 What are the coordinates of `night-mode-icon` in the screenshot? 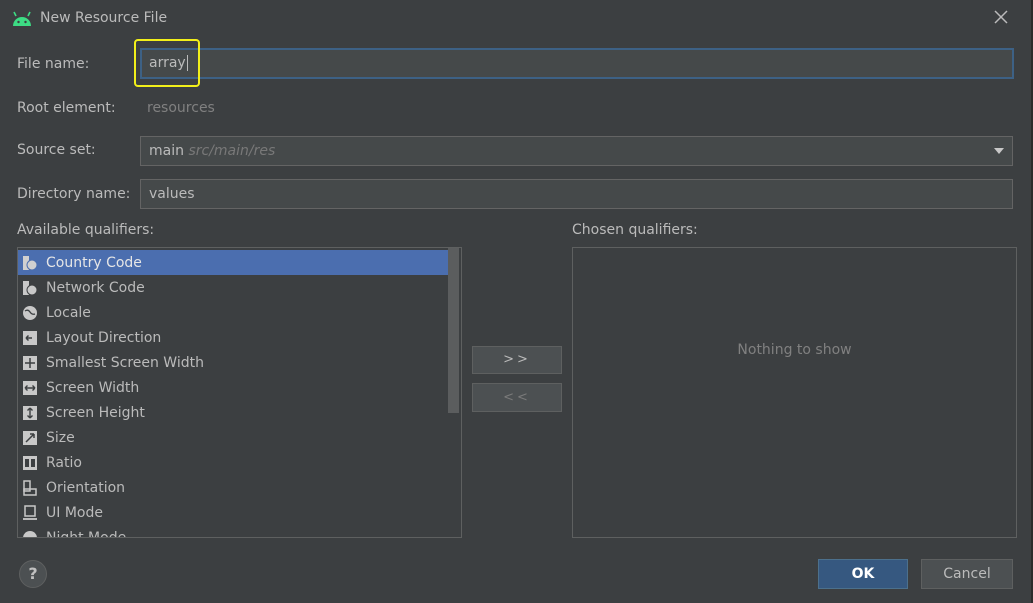 It's located at (30, 533).